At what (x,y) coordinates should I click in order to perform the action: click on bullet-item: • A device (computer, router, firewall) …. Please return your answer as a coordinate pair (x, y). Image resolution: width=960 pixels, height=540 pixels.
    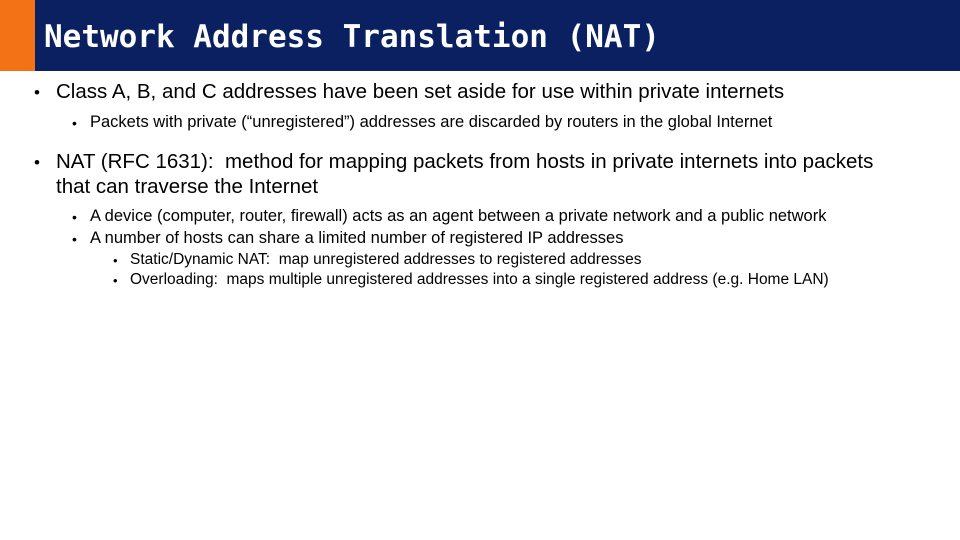
    Looking at the image, I should click on (480, 217).